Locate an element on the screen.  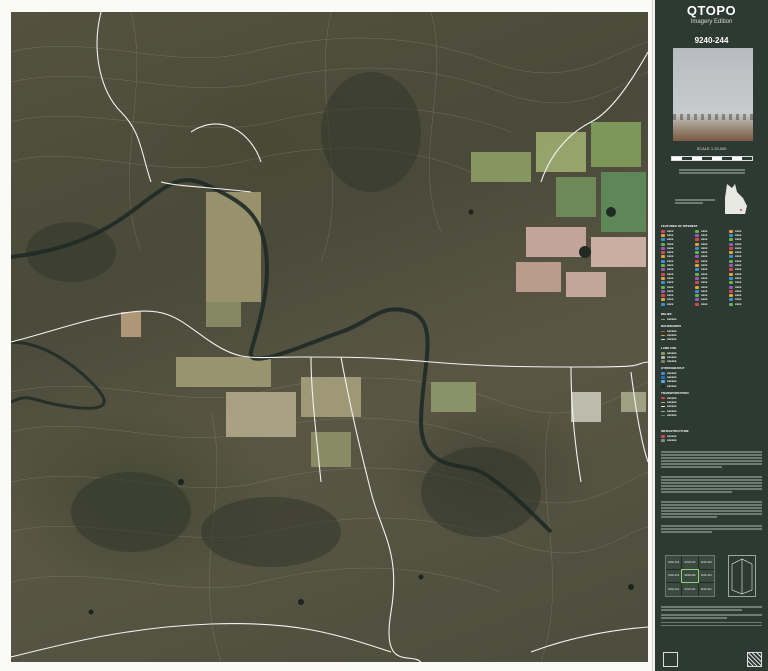
legend-heading-features: FEATURES OF INTEREST is located at coordinates (679, 226).